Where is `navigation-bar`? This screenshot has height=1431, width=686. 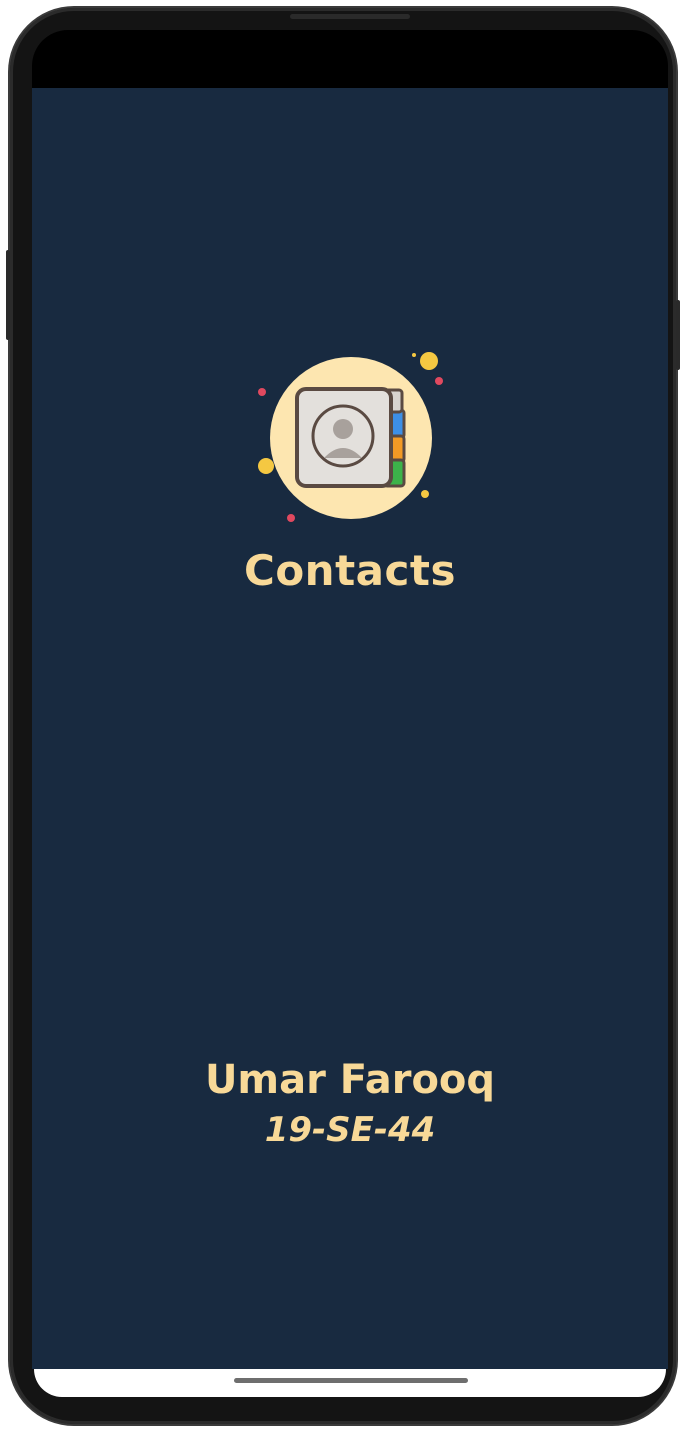
navigation-bar is located at coordinates (350, 1383).